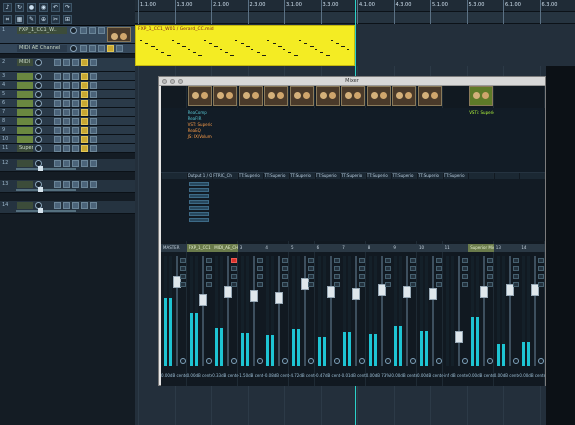 The width and height of the screenshot is (575, 425). I want to click on zoom-icon: ⊕, so click(43, 19).